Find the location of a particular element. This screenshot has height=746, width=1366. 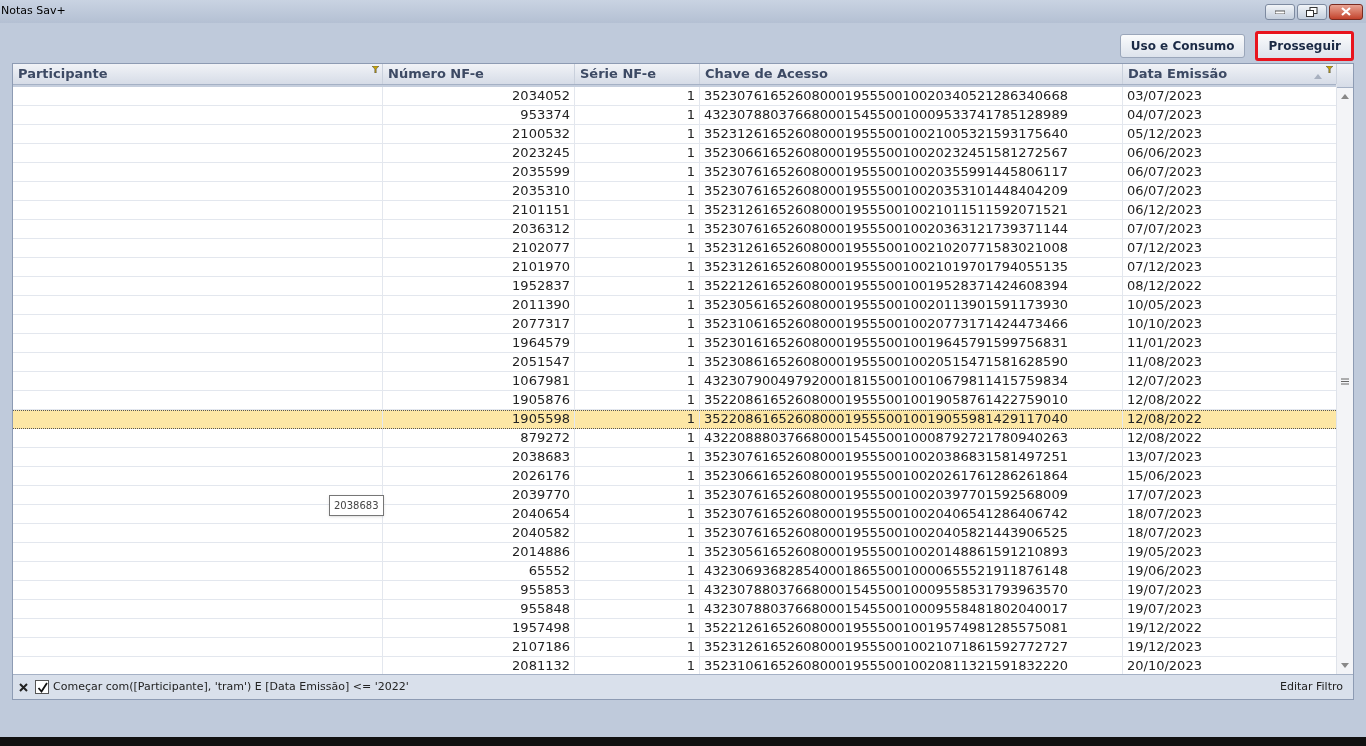

table-cell: 2101151 is located at coordinates (479, 209).